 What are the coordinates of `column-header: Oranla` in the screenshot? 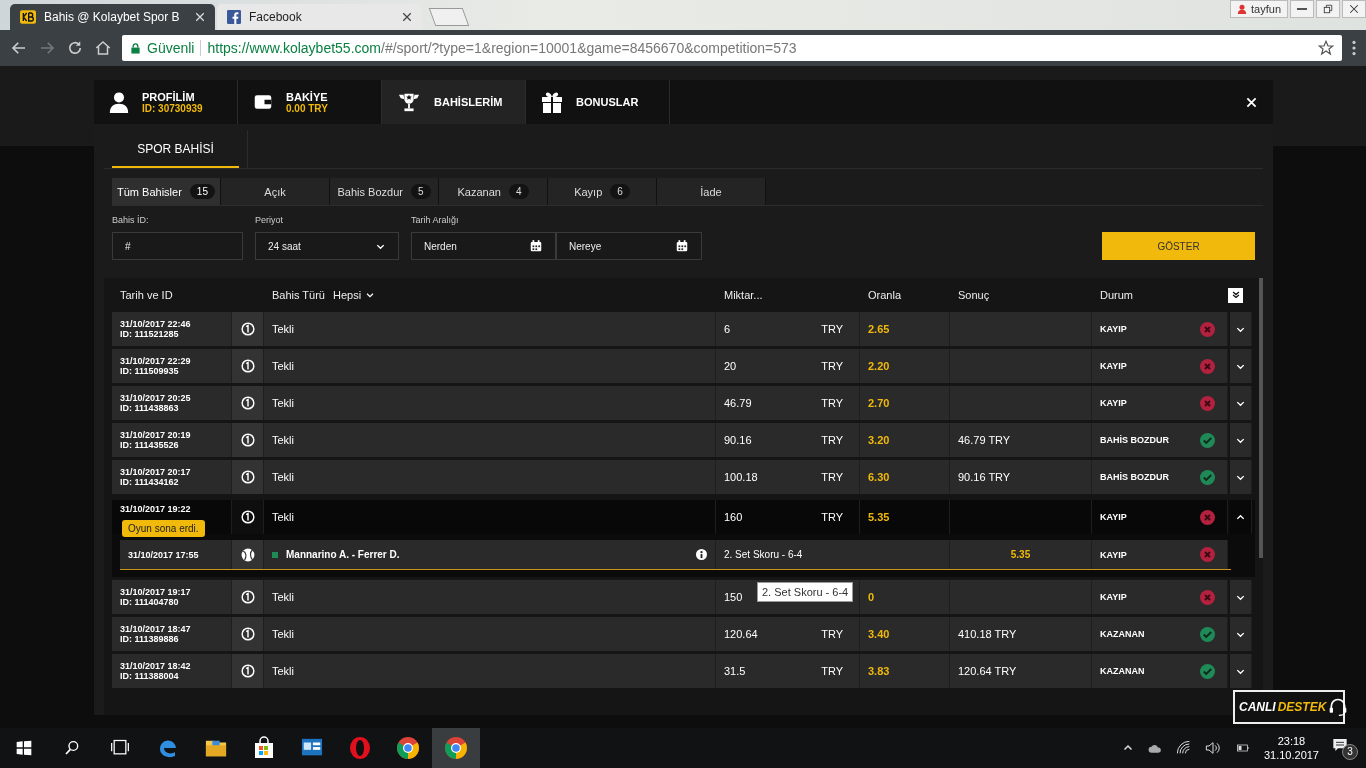 It's located at (885, 295).